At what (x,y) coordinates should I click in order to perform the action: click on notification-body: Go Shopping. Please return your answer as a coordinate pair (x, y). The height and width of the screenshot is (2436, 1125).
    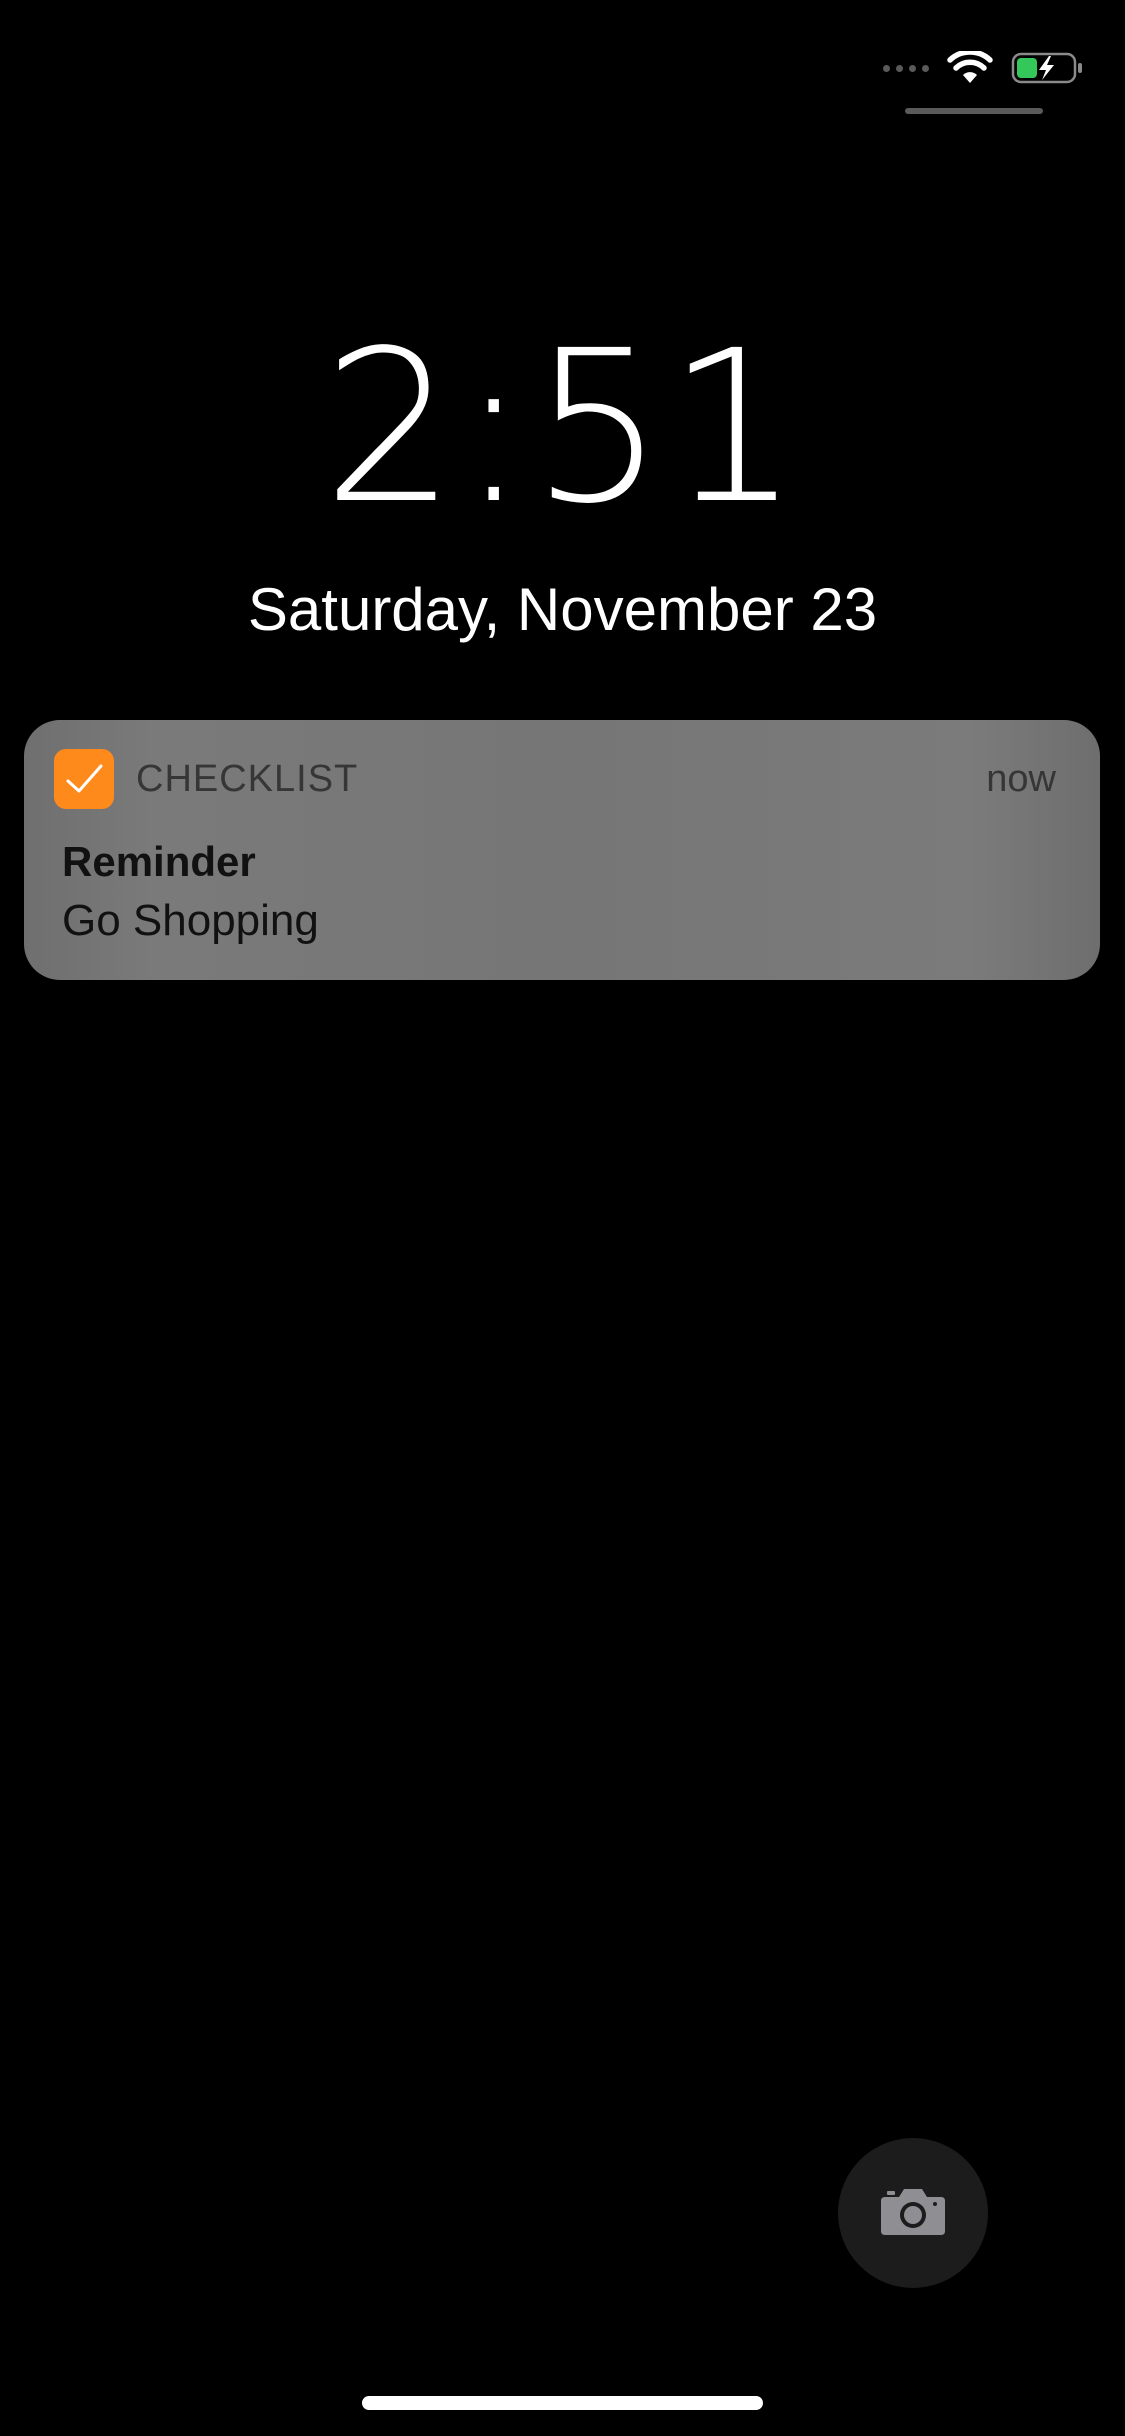
    Looking at the image, I should click on (190, 920).